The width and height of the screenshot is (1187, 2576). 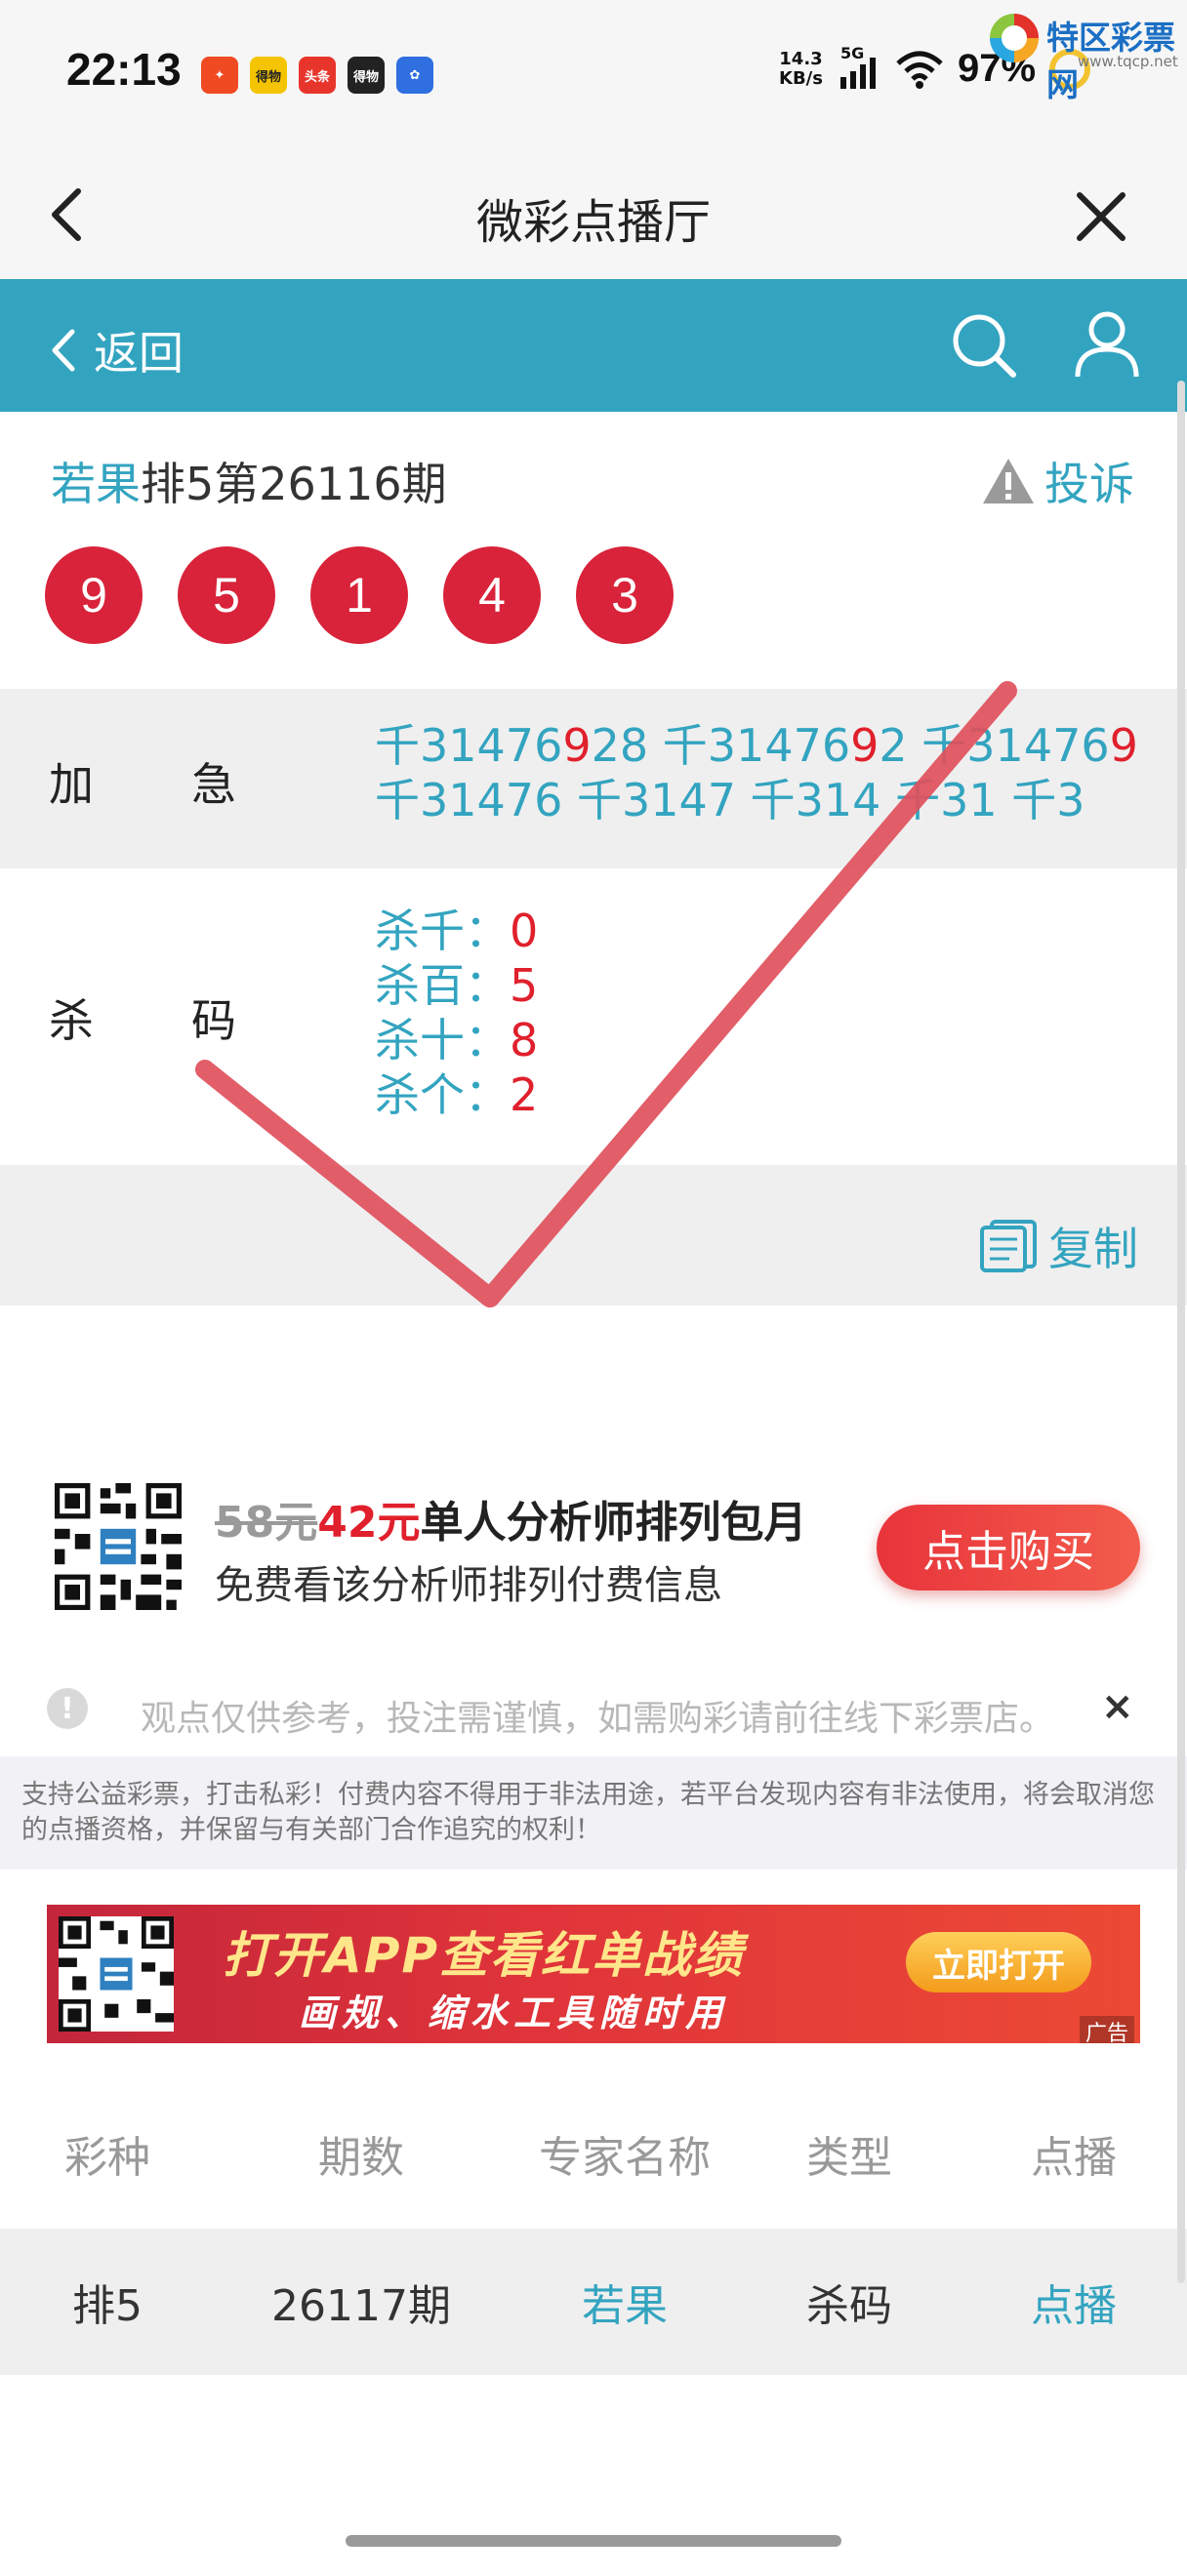 What do you see at coordinates (593, 1235) in the screenshot?
I see `copy-row: 复制` at bounding box center [593, 1235].